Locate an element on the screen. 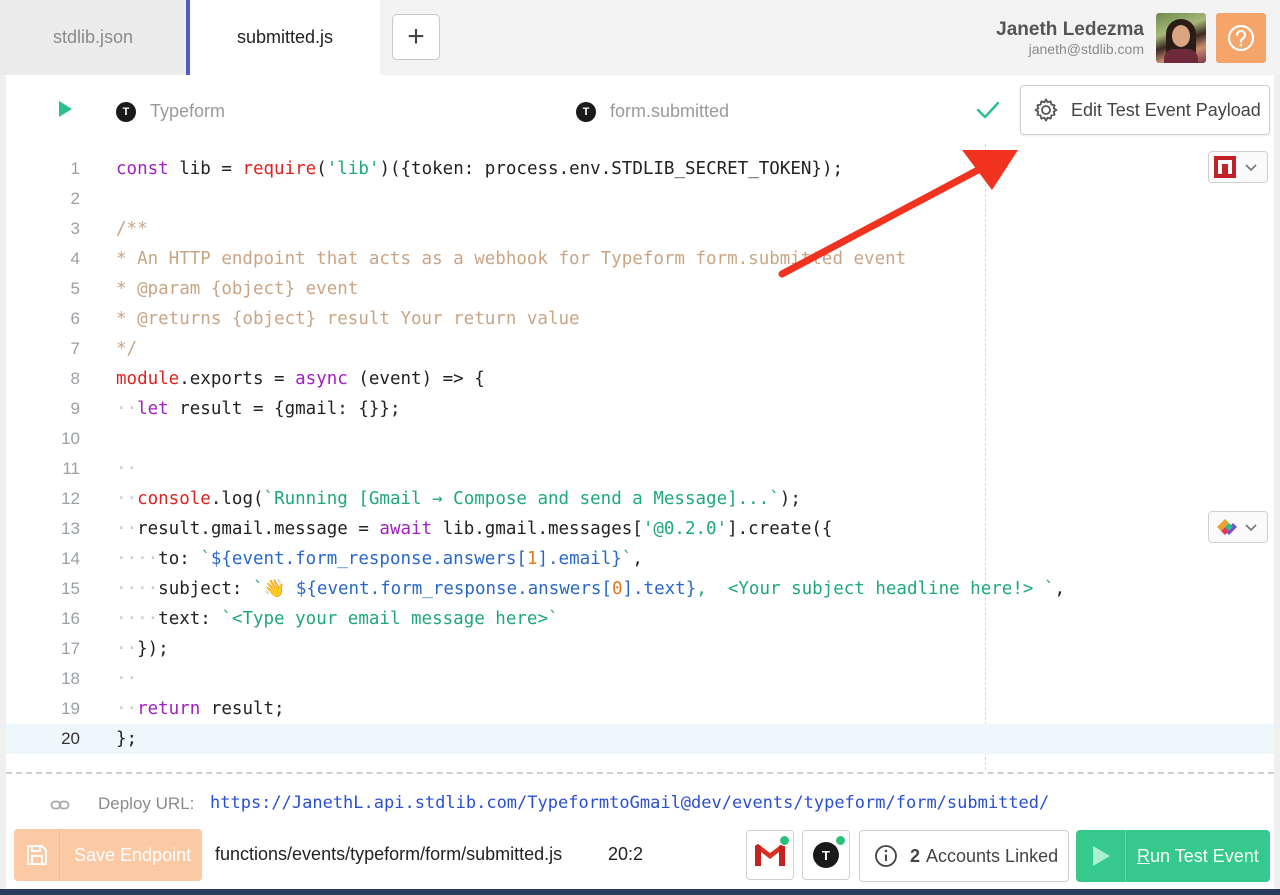 The height and width of the screenshot is (895, 1280). tab-label: submitted.js is located at coordinates (285, 37).